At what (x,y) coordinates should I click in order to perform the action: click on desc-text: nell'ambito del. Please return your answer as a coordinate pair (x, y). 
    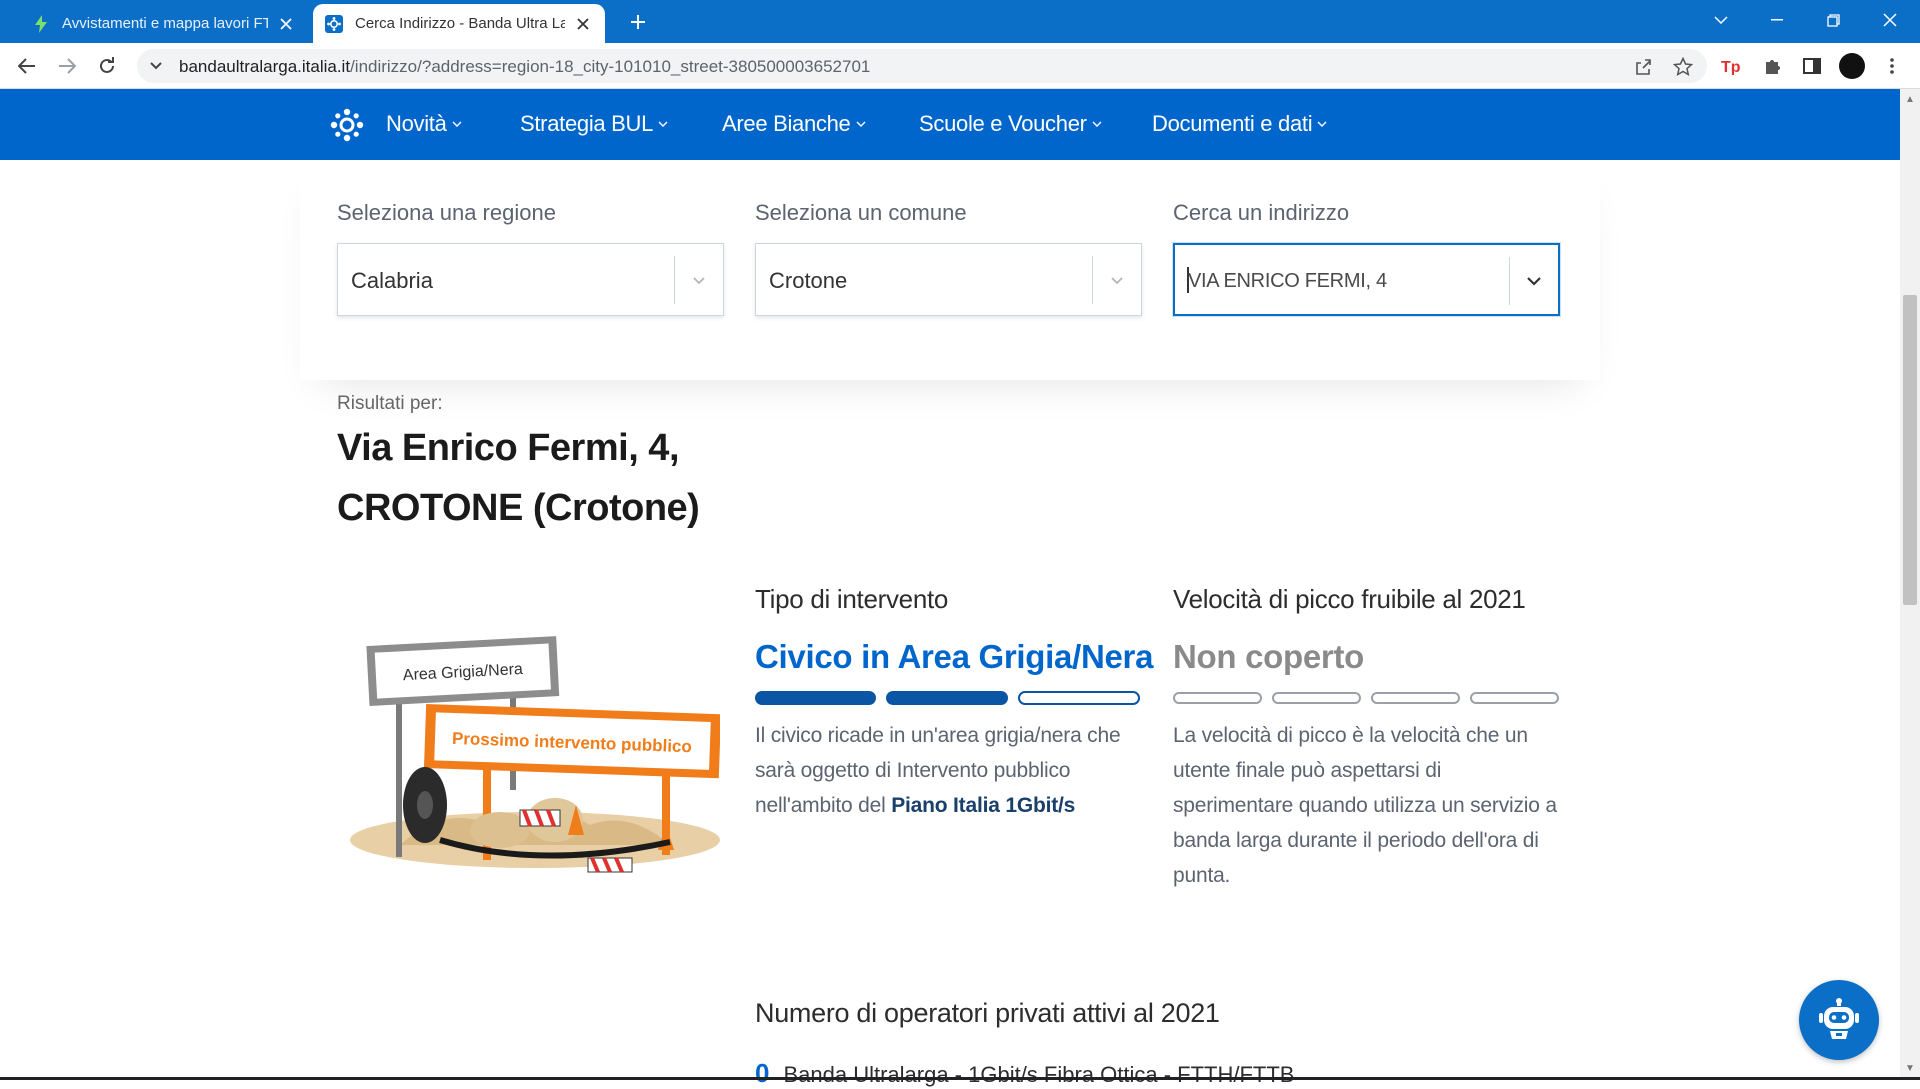
    Looking at the image, I should click on (820, 805).